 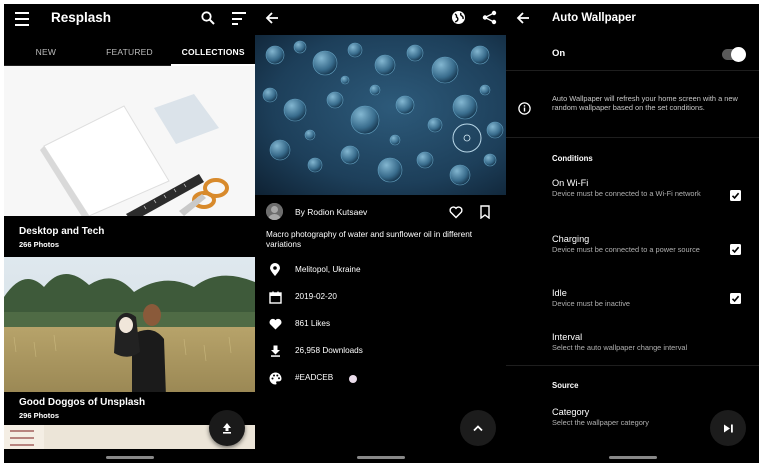 I want to click on sort-icon, so click(x=239, y=18).